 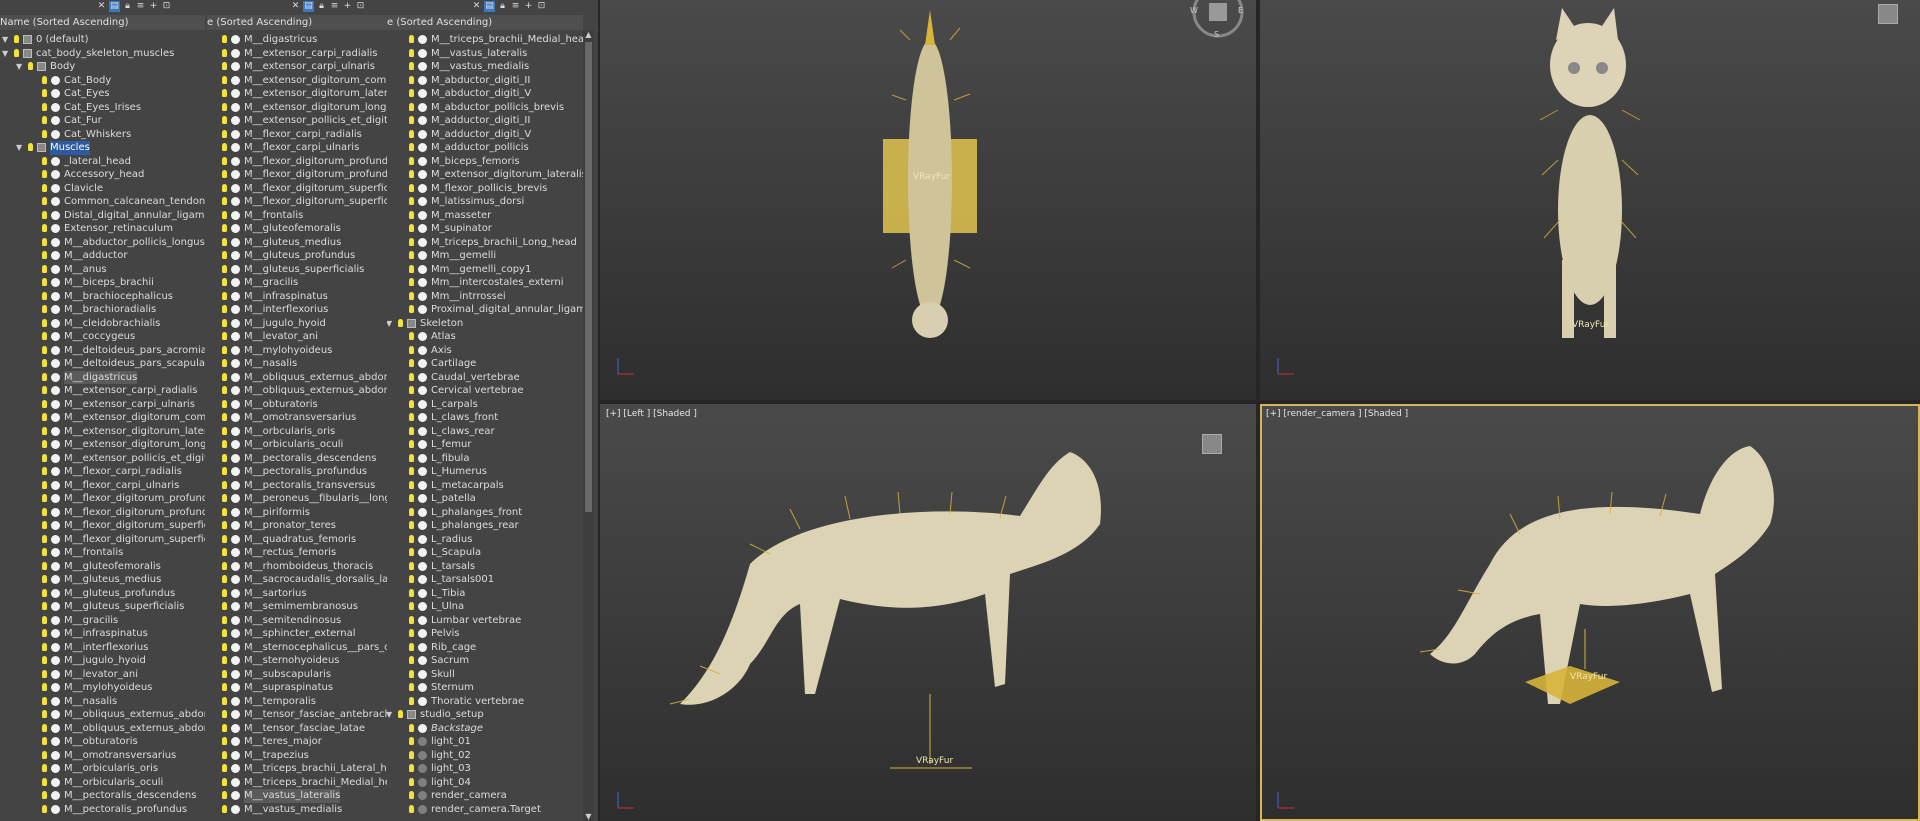 What do you see at coordinates (485, 324) in the screenshot?
I see `tree-group-row: ▼ Skeleton` at bounding box center [485, 324].